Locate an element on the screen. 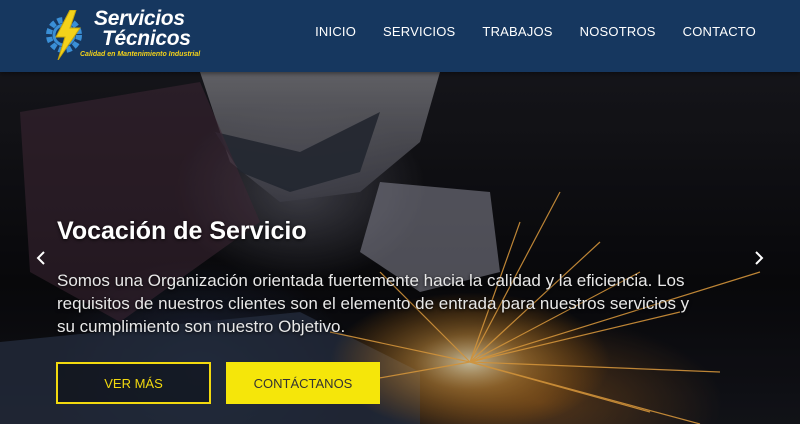 The width and height of the screenshot is (800, 424). brand-name-line-2: Técnicos is located at coordinates (146, 38).